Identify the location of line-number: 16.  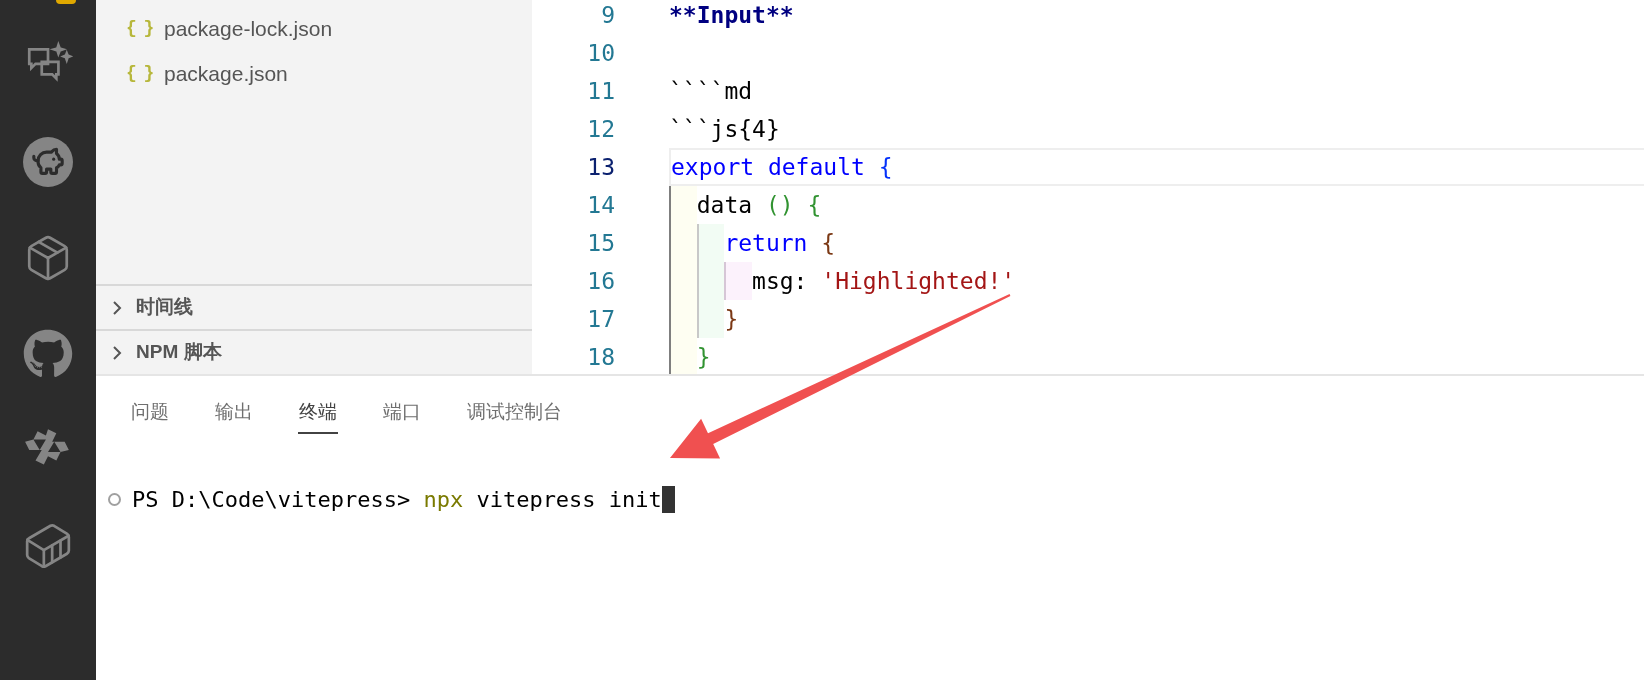
(600, 281).